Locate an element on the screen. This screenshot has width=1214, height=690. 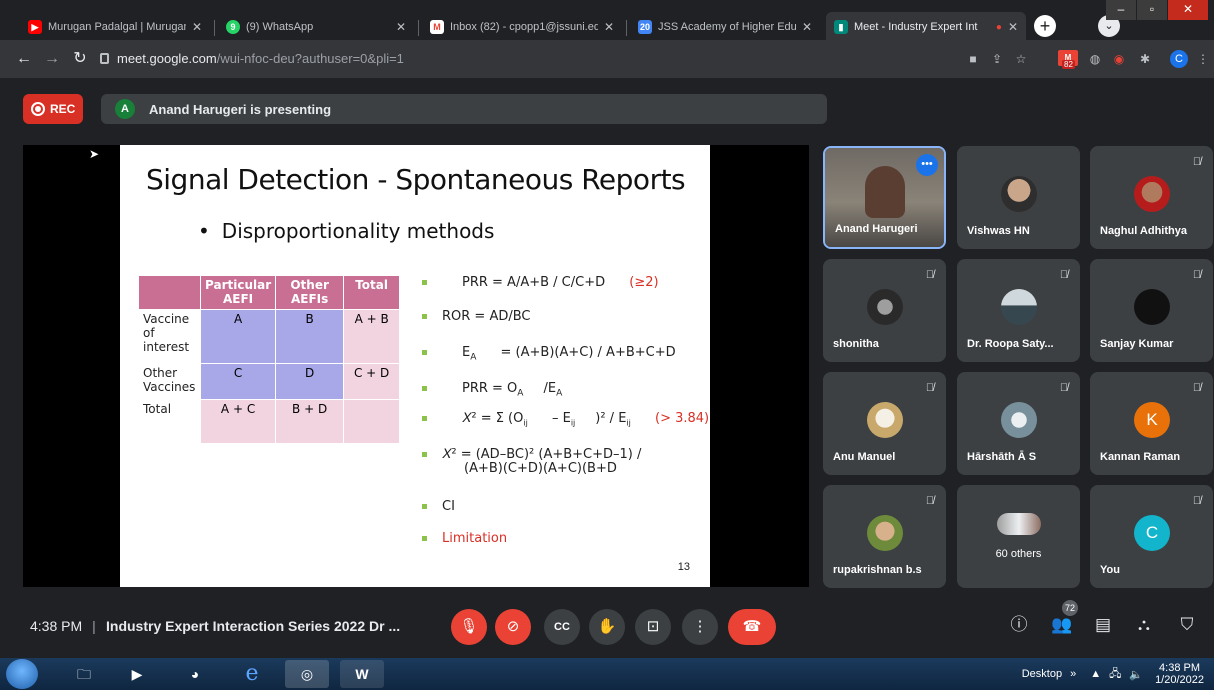
desktop-toolbar-label: Desktop is located at coordinates (1042, 674).